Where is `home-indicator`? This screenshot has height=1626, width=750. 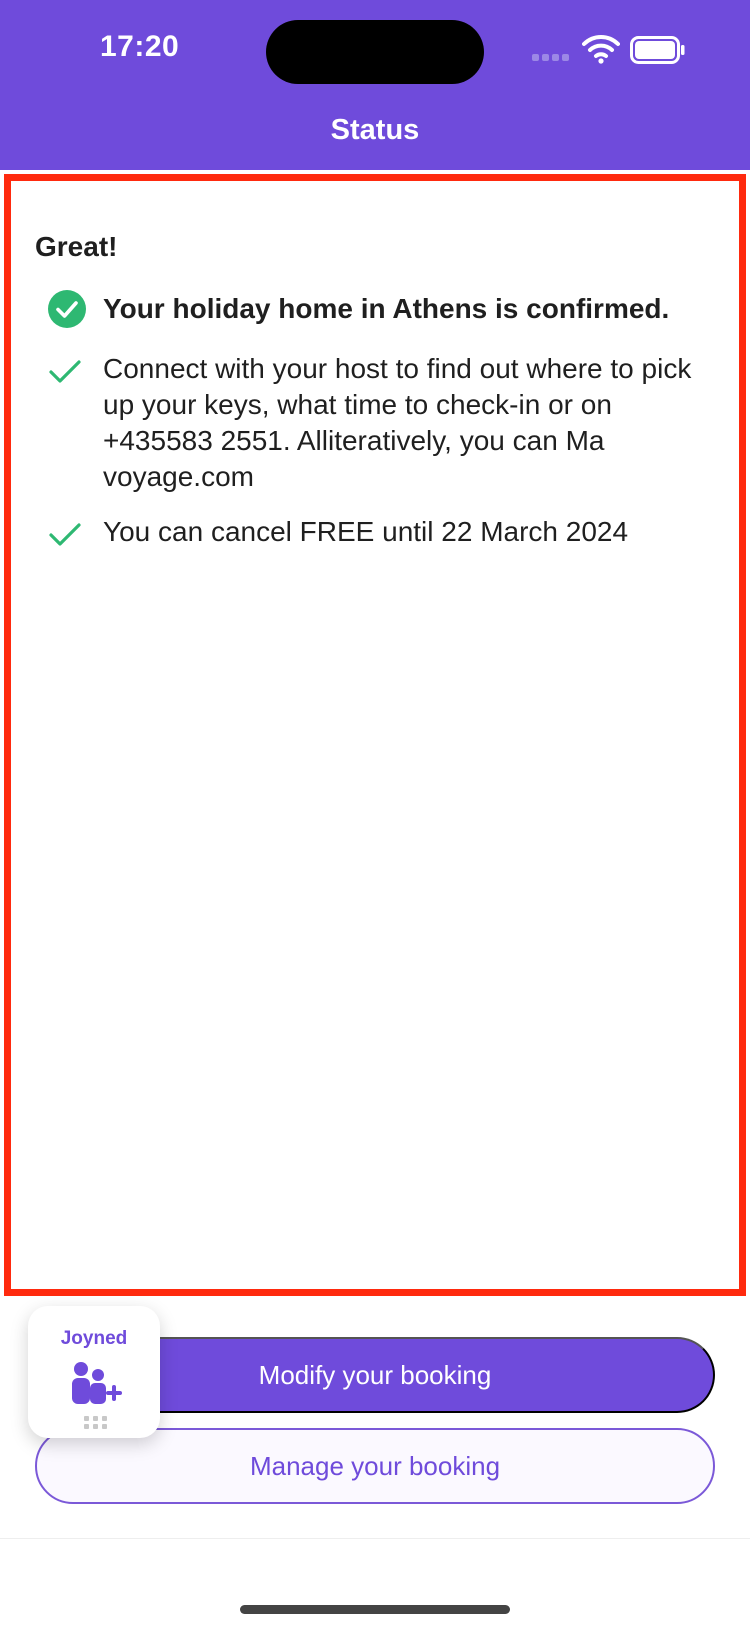 home-indicator is located at coordinates (375, 1609).